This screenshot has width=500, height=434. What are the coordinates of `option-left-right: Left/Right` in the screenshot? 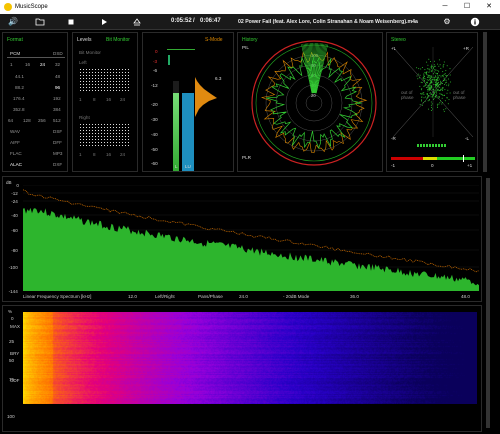 It's located at (165, 296).